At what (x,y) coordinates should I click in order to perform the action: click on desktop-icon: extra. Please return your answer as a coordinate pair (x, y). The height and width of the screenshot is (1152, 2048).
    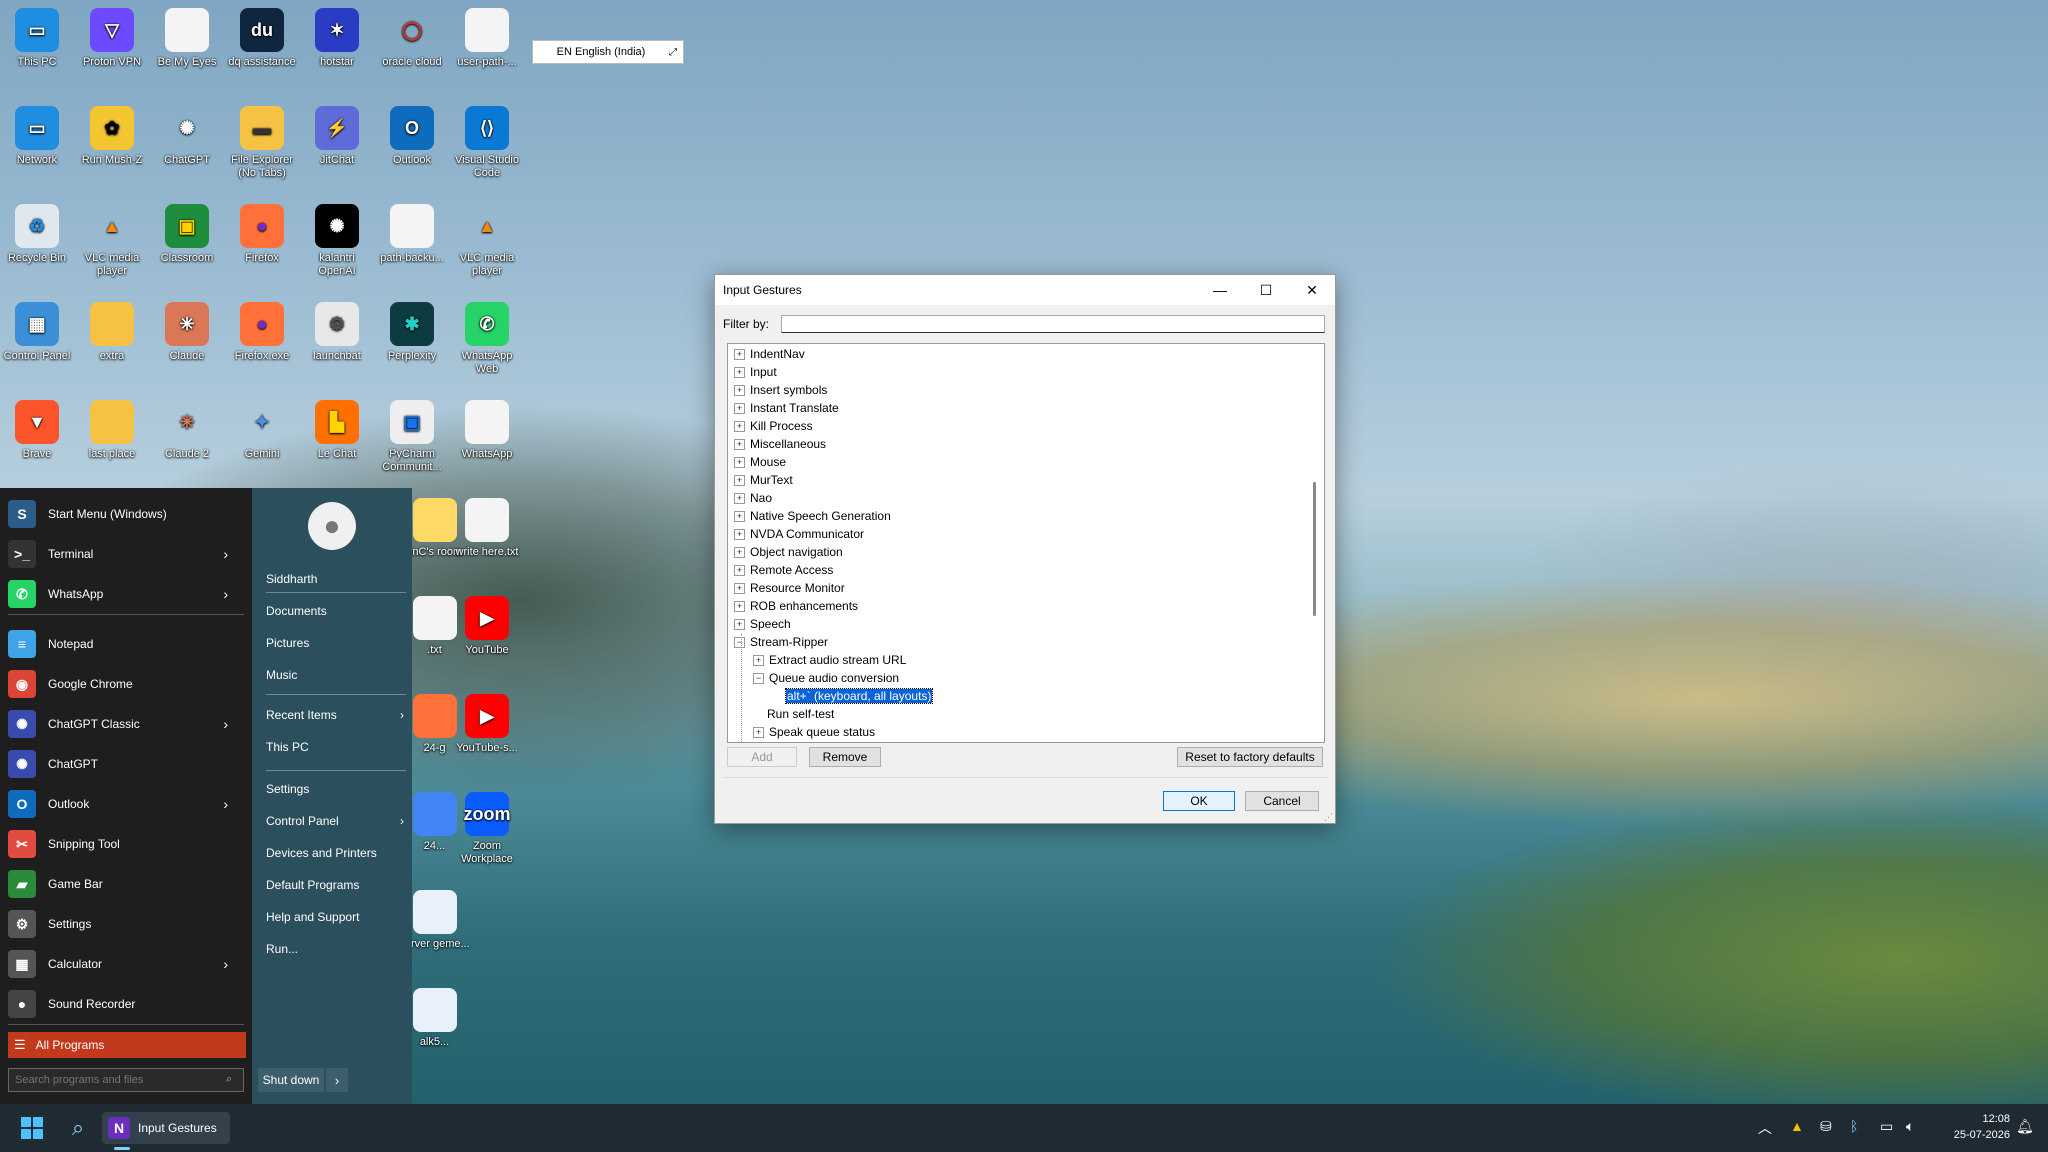
    Looking at the image, I should click on (112, 332).